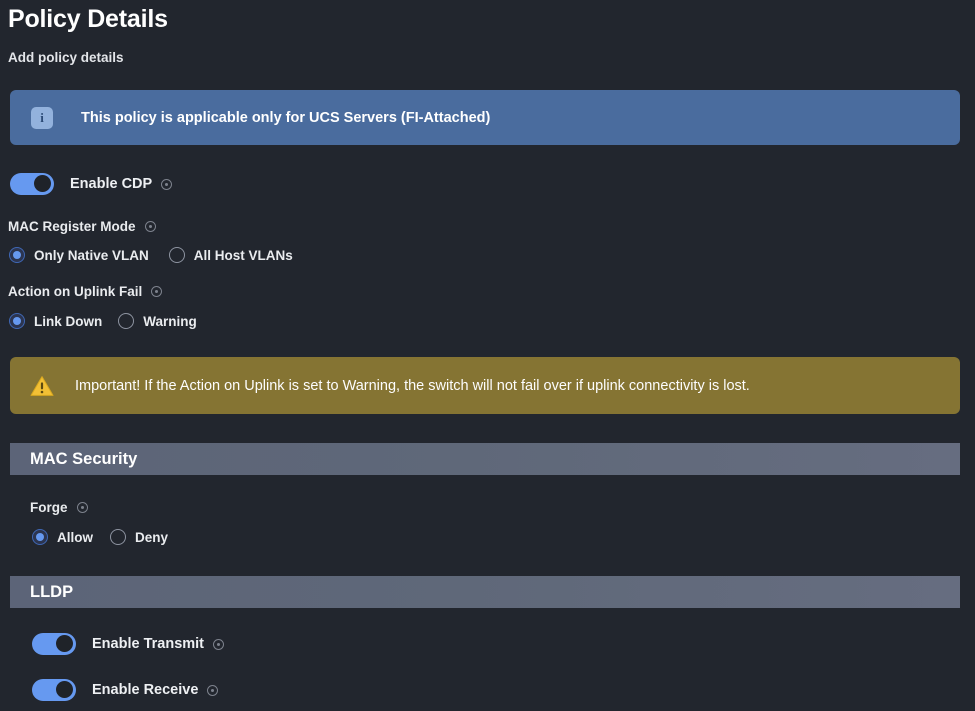  I want to click on info-icon-glyph: i, so click(42, 117).